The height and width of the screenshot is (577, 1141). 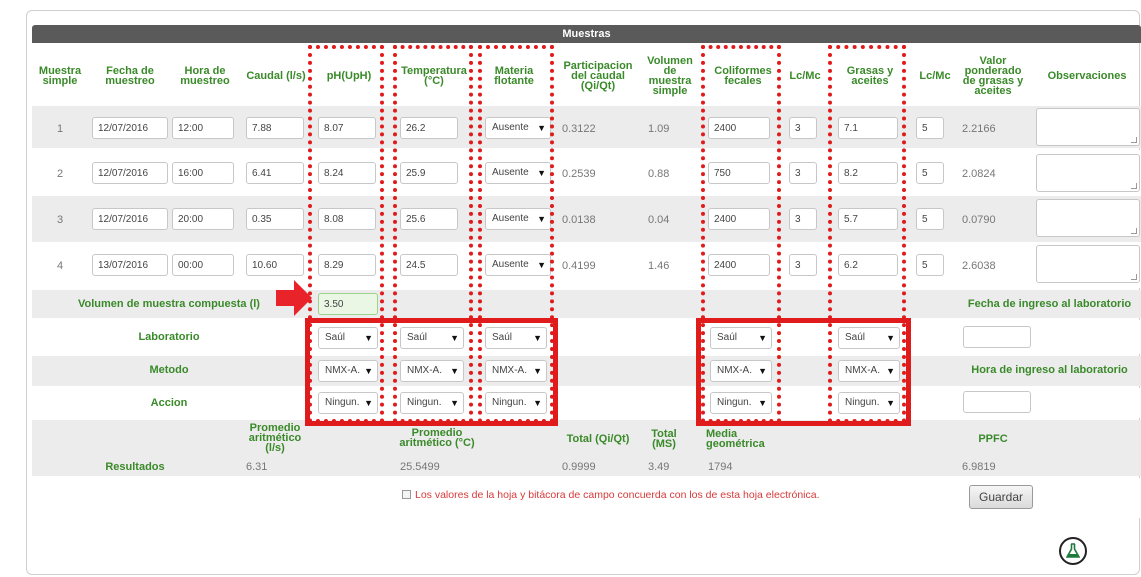 I want to click on col-volumen: Volumen de muestra simple, so click(x=670, y=76).